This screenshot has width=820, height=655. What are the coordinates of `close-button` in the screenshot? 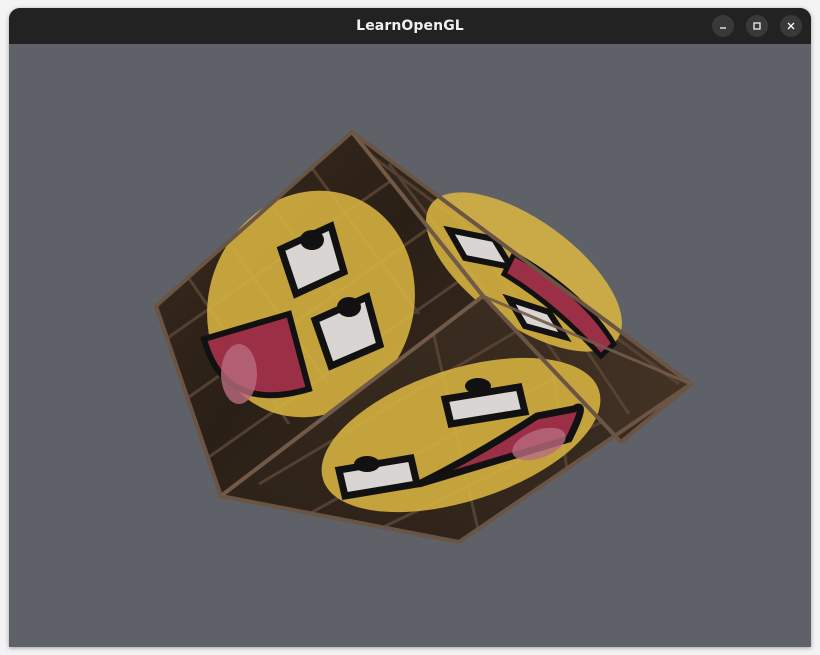 It's located at (791, 26).